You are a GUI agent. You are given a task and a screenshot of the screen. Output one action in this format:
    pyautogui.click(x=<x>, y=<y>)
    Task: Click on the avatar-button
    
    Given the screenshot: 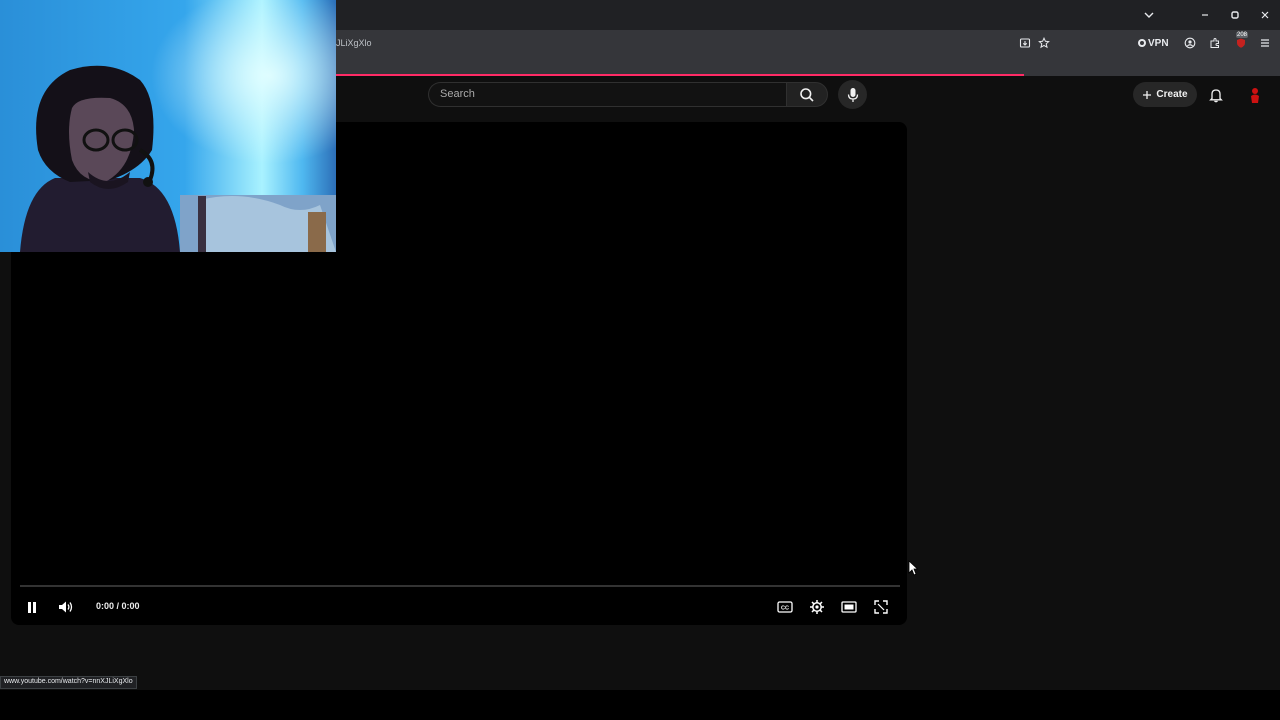 What is the action you would take?
    pyautogui.click(x=1255, y=95)
    